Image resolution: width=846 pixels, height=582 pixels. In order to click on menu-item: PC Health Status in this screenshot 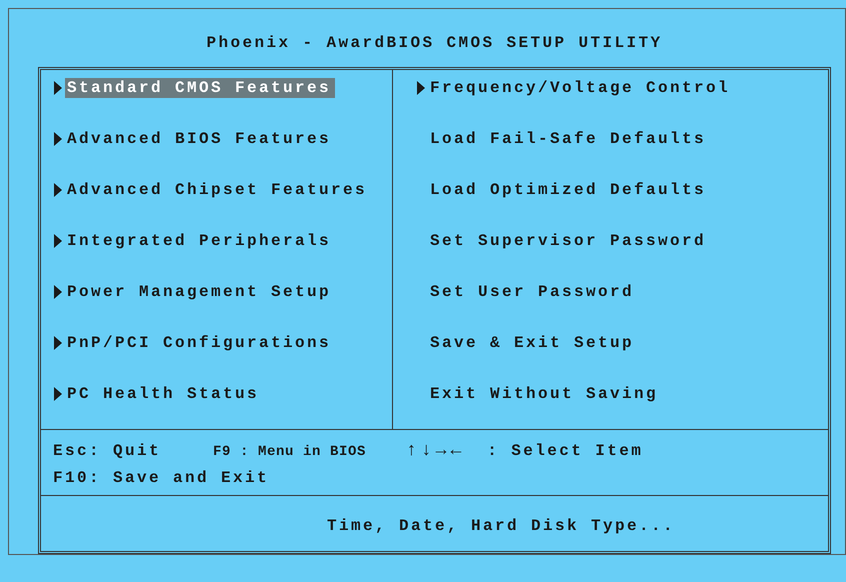, I will do `click(164, 394)`.